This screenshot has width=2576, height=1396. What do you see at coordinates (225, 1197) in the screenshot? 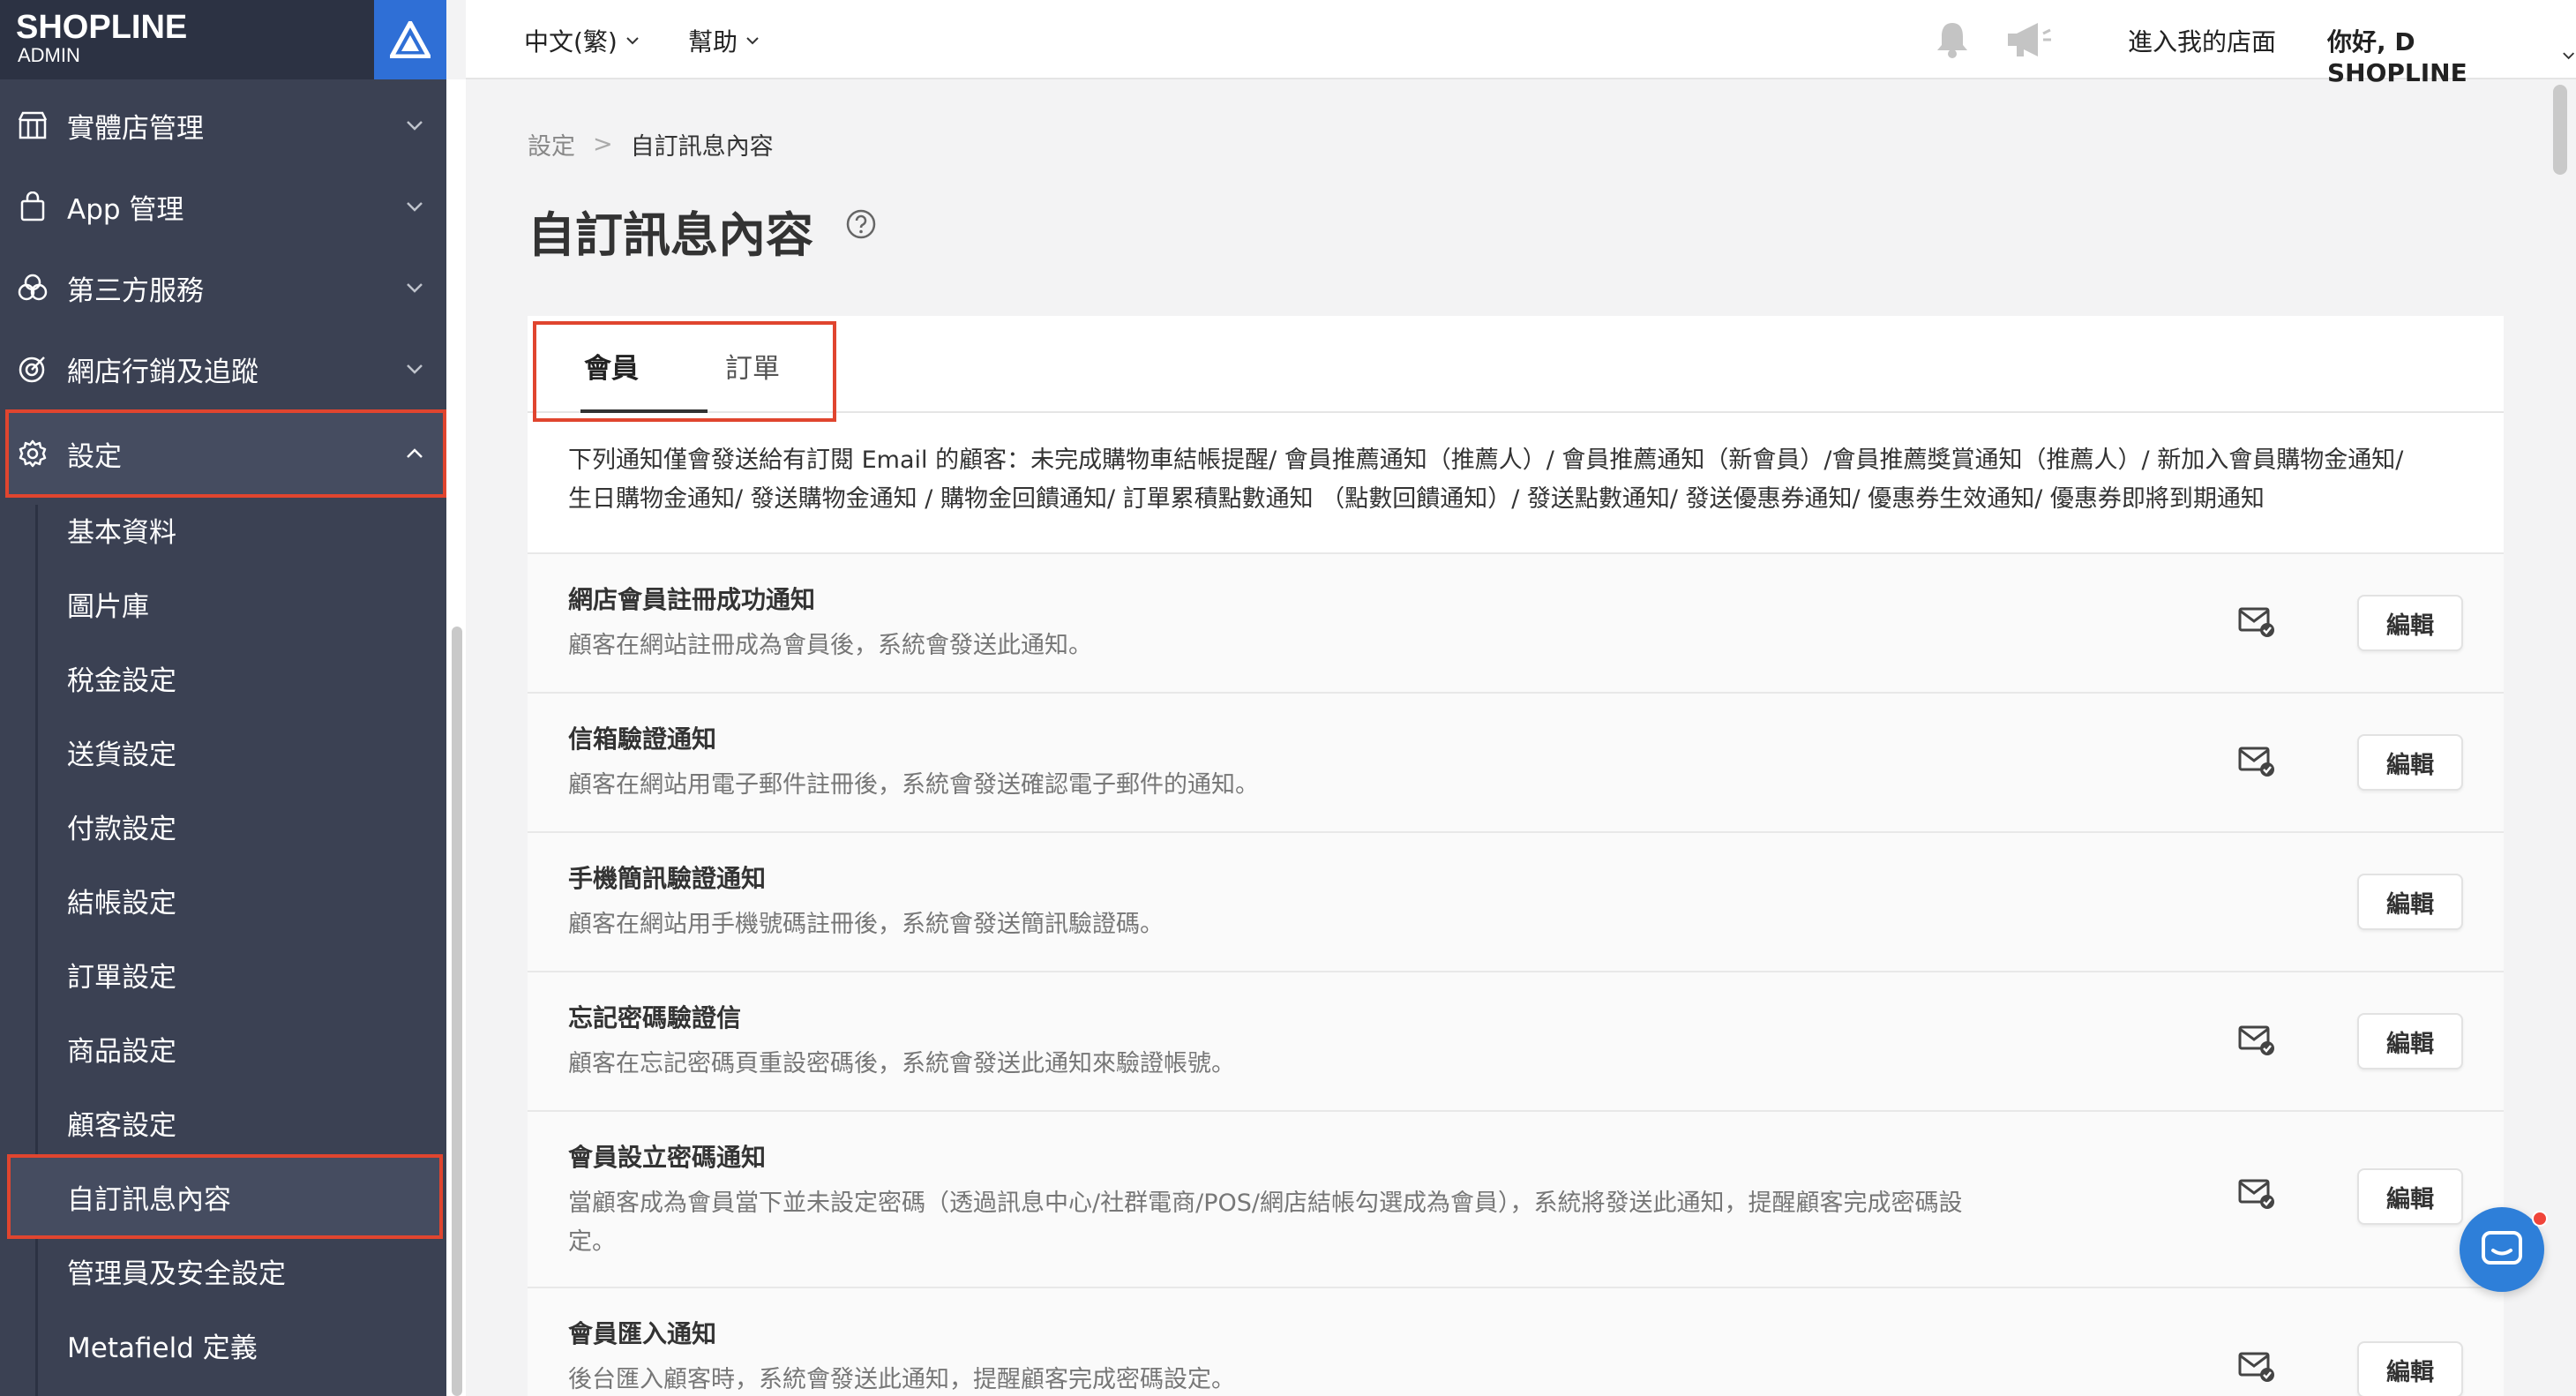
I see `sidebar-subitem-custom-messages: 自訂訊息內容` at bounding box center [225, 1197].